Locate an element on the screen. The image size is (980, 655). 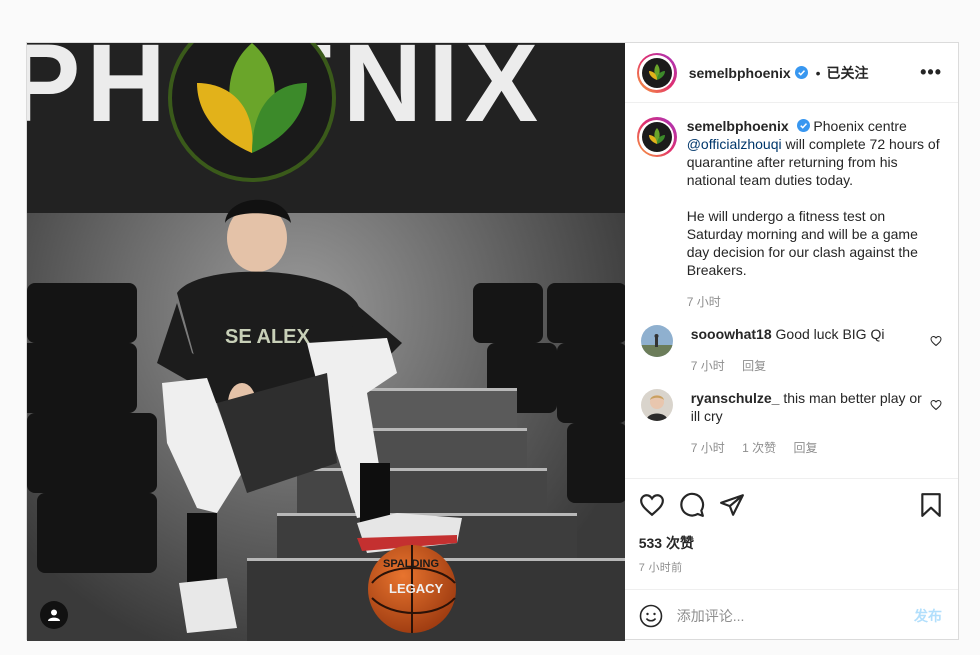
comment-text: Good luck BIG Qi is located at coordinates (830, 334).